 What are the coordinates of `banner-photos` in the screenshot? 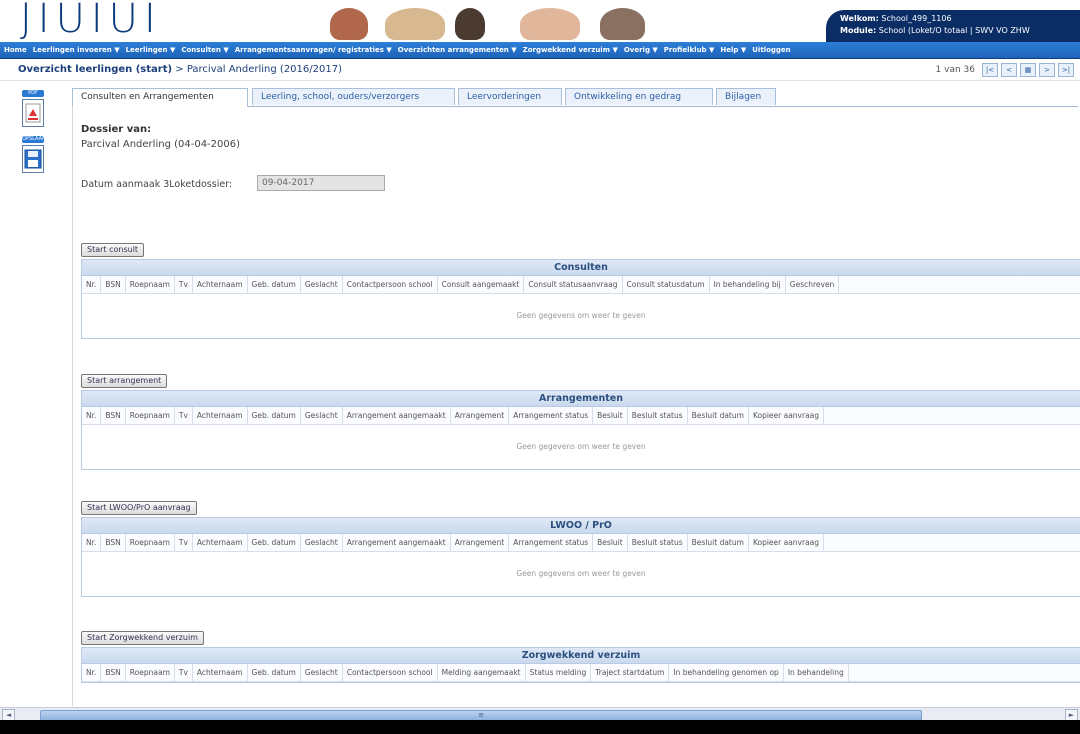 It's located at (495, 21).